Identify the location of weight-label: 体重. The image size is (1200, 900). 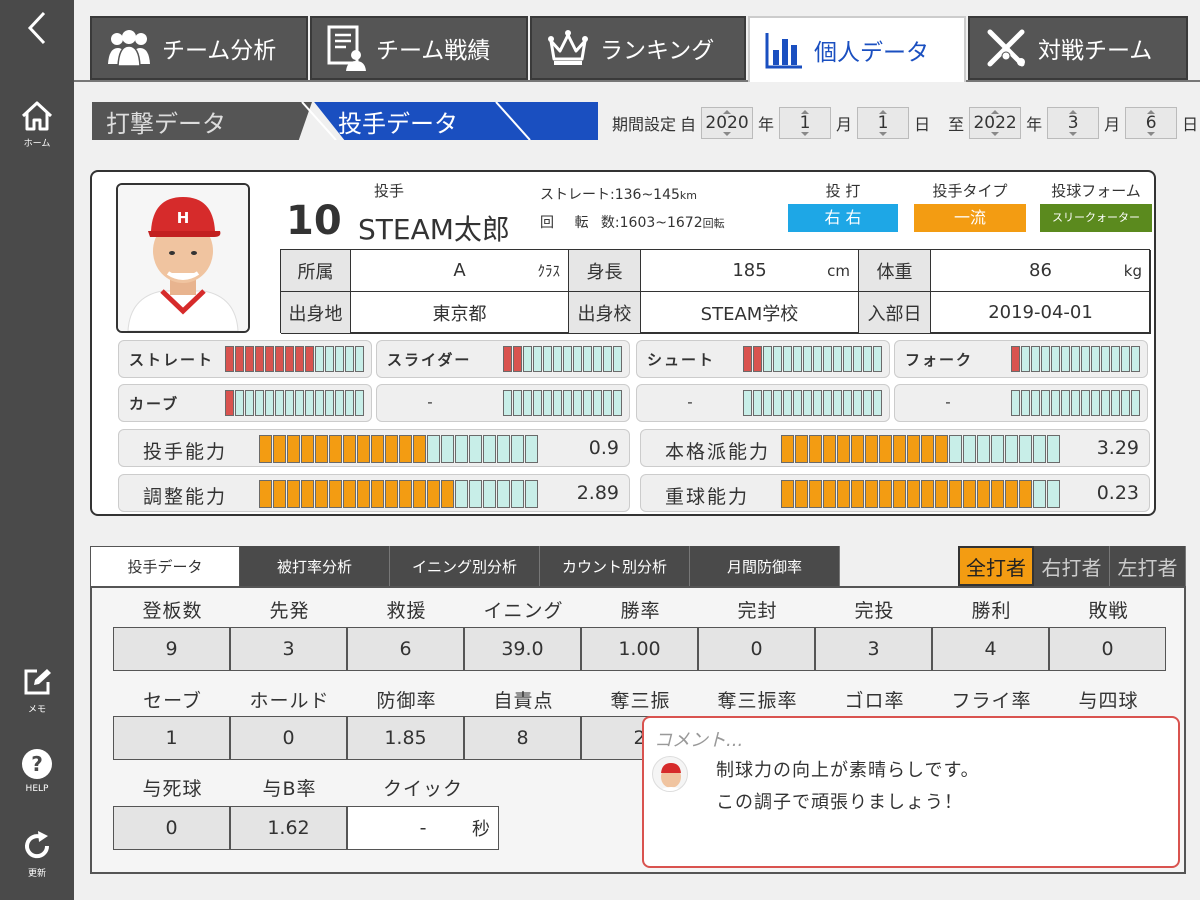
(895, 271).